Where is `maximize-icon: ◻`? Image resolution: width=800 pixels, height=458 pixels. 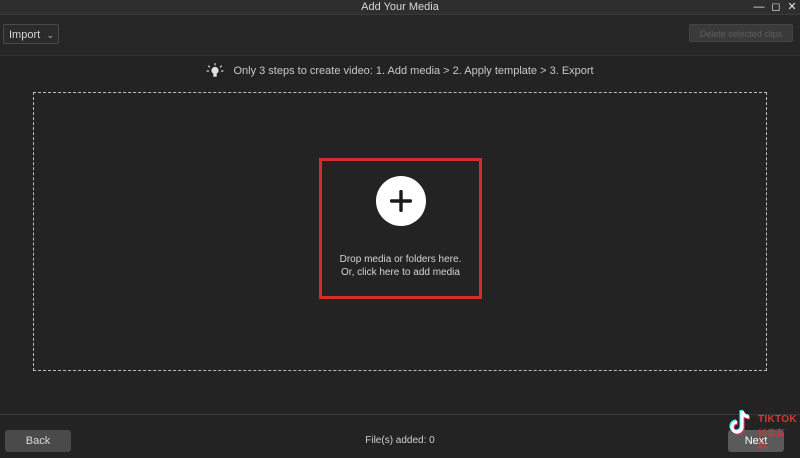
maximize-icon: ◻ is located at coordinates (776, 7).